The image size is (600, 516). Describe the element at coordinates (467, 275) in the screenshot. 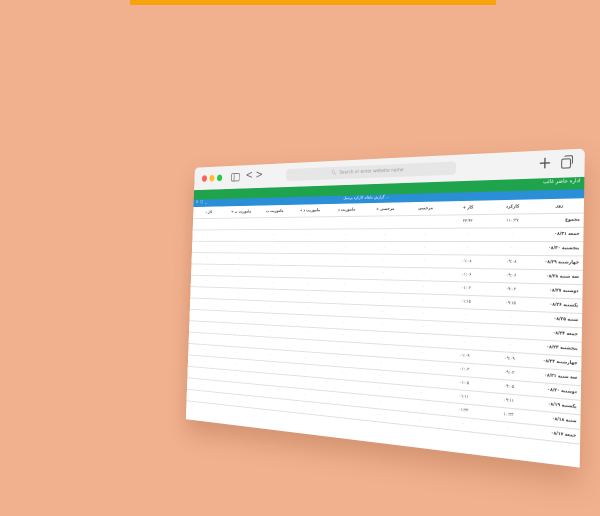

I see `value-cell: ۰۱:۰۶` at that location.